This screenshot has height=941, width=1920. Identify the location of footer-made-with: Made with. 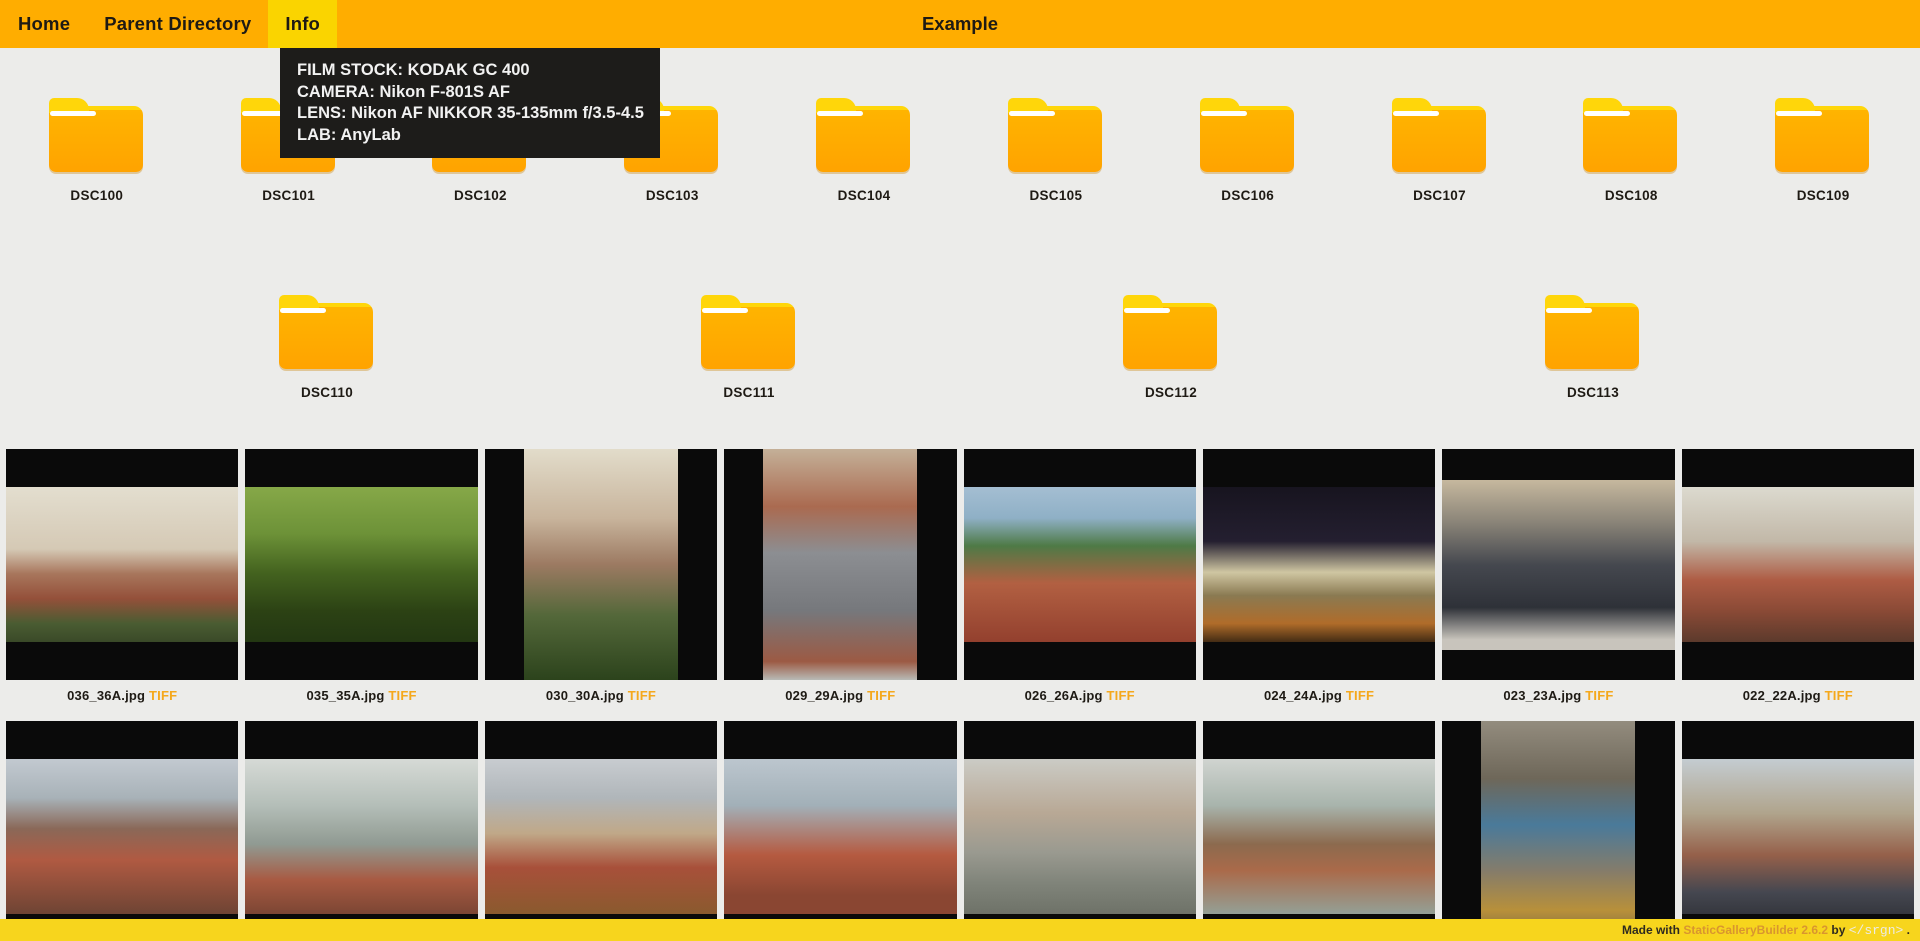
(1652, 930).